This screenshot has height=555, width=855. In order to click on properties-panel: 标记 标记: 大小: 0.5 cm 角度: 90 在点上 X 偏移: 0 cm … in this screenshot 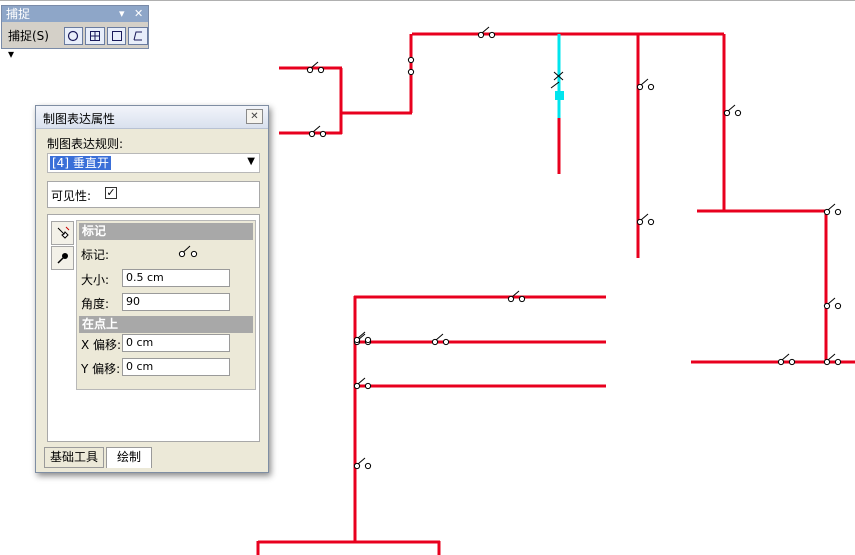, I will do `click(153, 328)`.